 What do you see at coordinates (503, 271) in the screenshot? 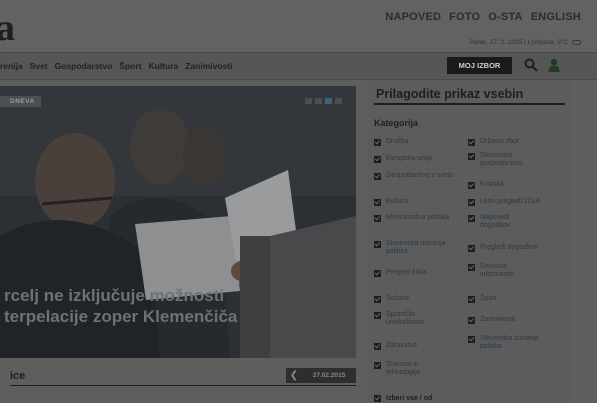
I see `category-checkbox-servisne-informacije: Servisne informacije` at bounding box center [503, 271].